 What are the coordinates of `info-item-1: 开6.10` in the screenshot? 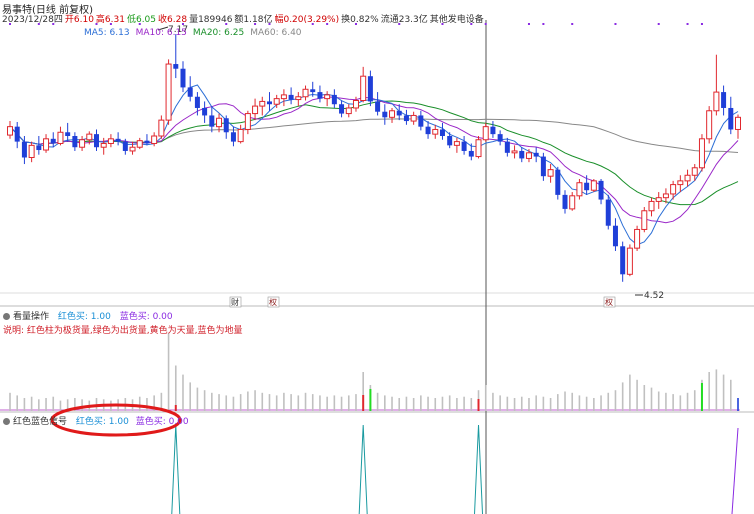 It's located at (79, 20).